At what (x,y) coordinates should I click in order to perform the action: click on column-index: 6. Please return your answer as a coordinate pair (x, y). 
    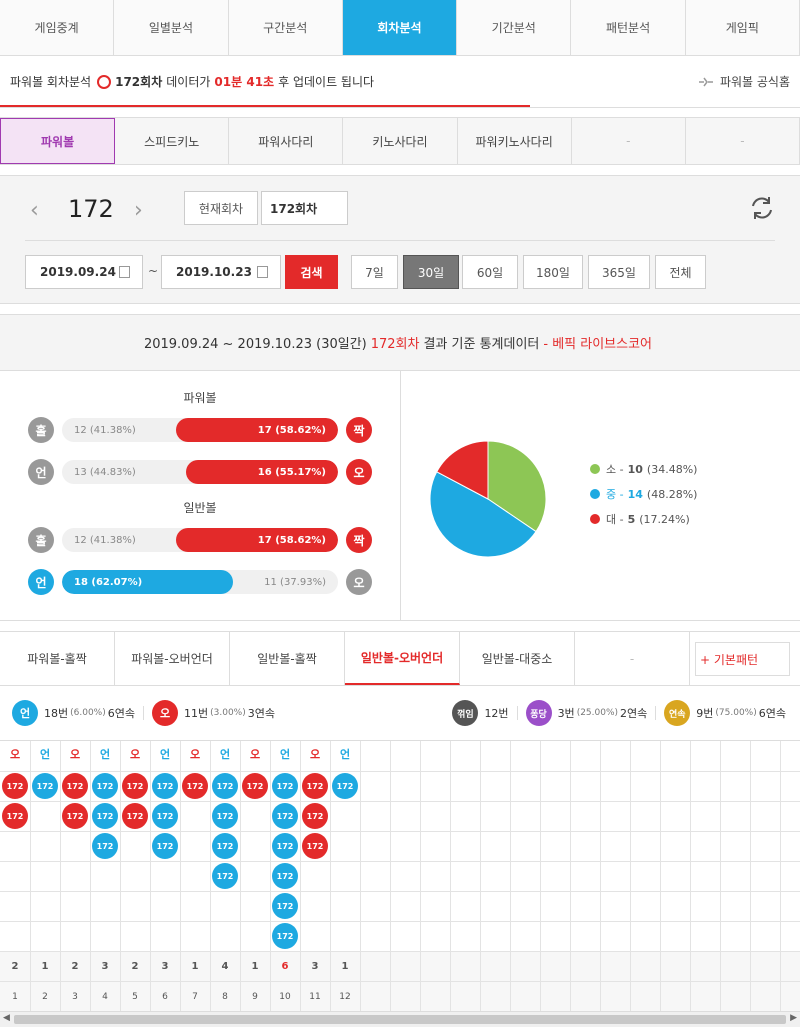
    Looking at the image, I should click on (165, 997).